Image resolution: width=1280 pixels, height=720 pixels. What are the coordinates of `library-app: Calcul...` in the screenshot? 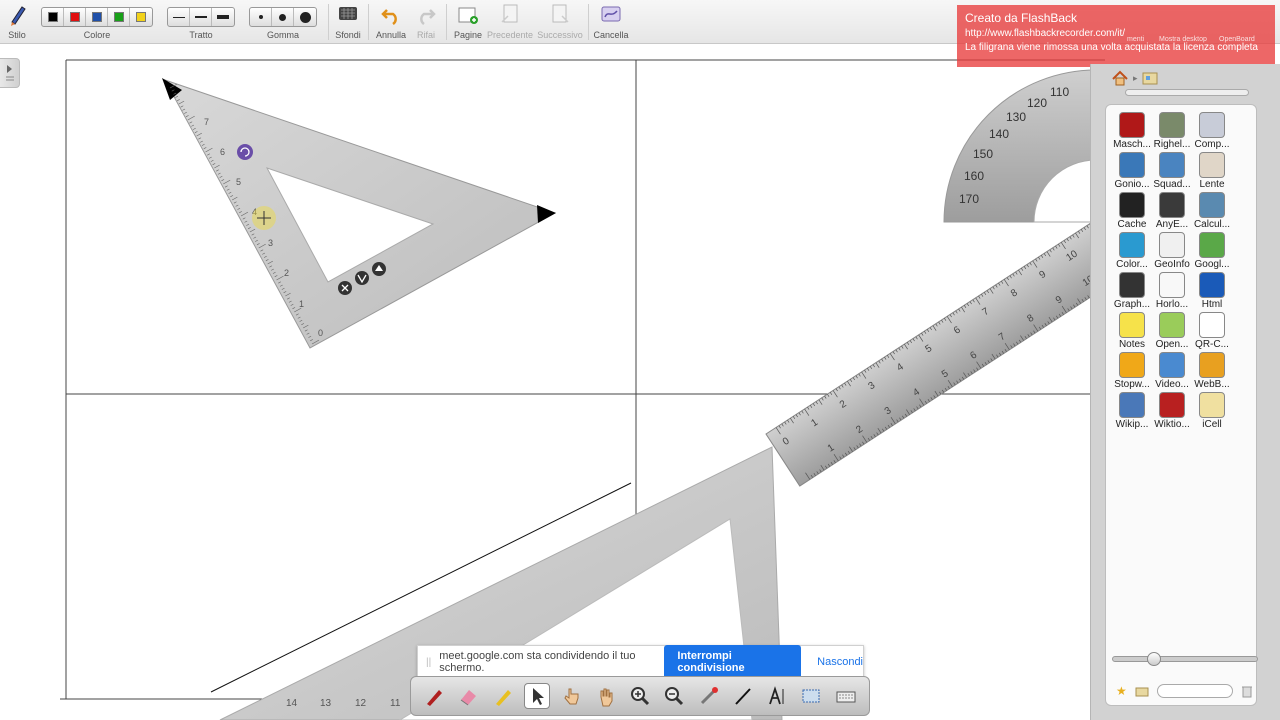 It's located at (1212, 212).